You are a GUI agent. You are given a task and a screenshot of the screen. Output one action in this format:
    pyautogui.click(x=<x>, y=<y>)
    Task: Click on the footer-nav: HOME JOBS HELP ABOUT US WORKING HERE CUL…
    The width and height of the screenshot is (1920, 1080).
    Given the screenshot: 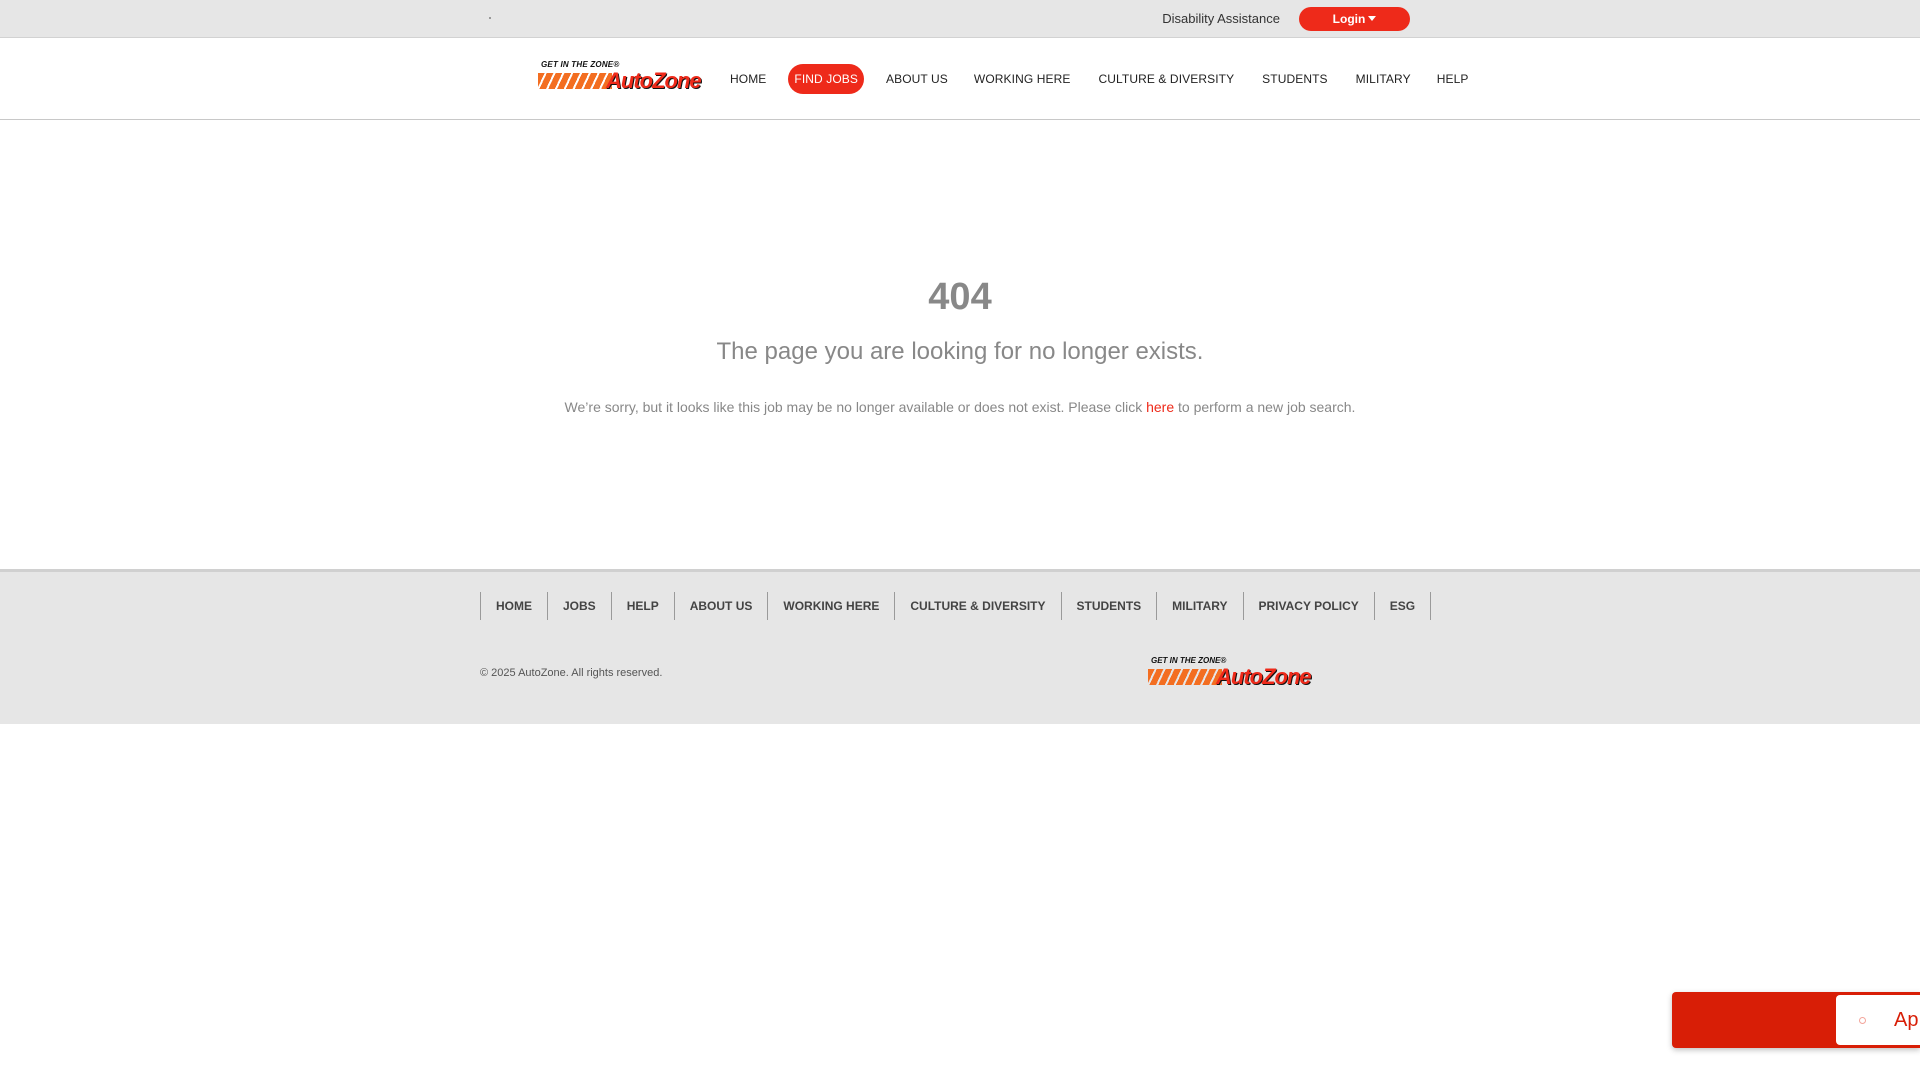 What is the action you would take?
    pyautogui.click(x=956, y=606)
    